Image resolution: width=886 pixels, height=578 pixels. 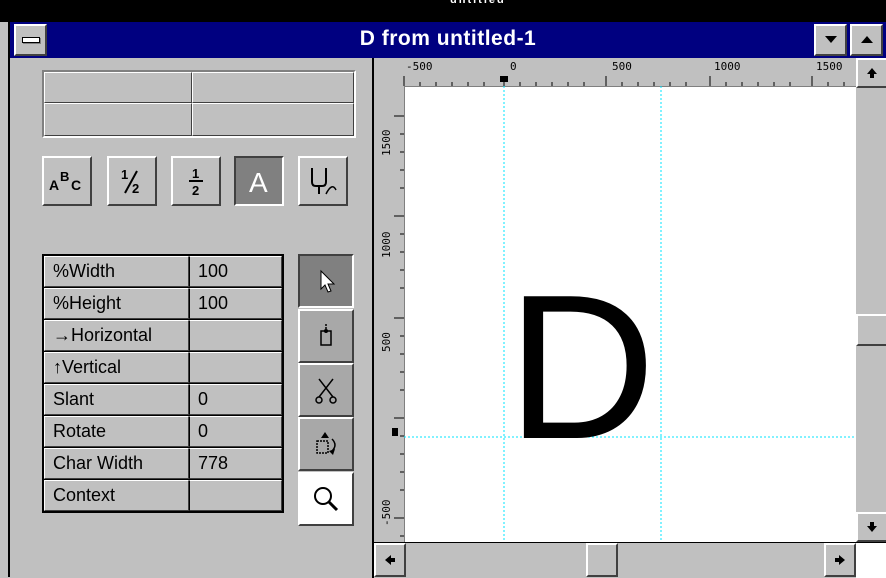 What do you see at coordinates (112, 335) in the screenshot?
I see `property-label-horizontal-text: Horizontal` at bounding box center [112, 335].